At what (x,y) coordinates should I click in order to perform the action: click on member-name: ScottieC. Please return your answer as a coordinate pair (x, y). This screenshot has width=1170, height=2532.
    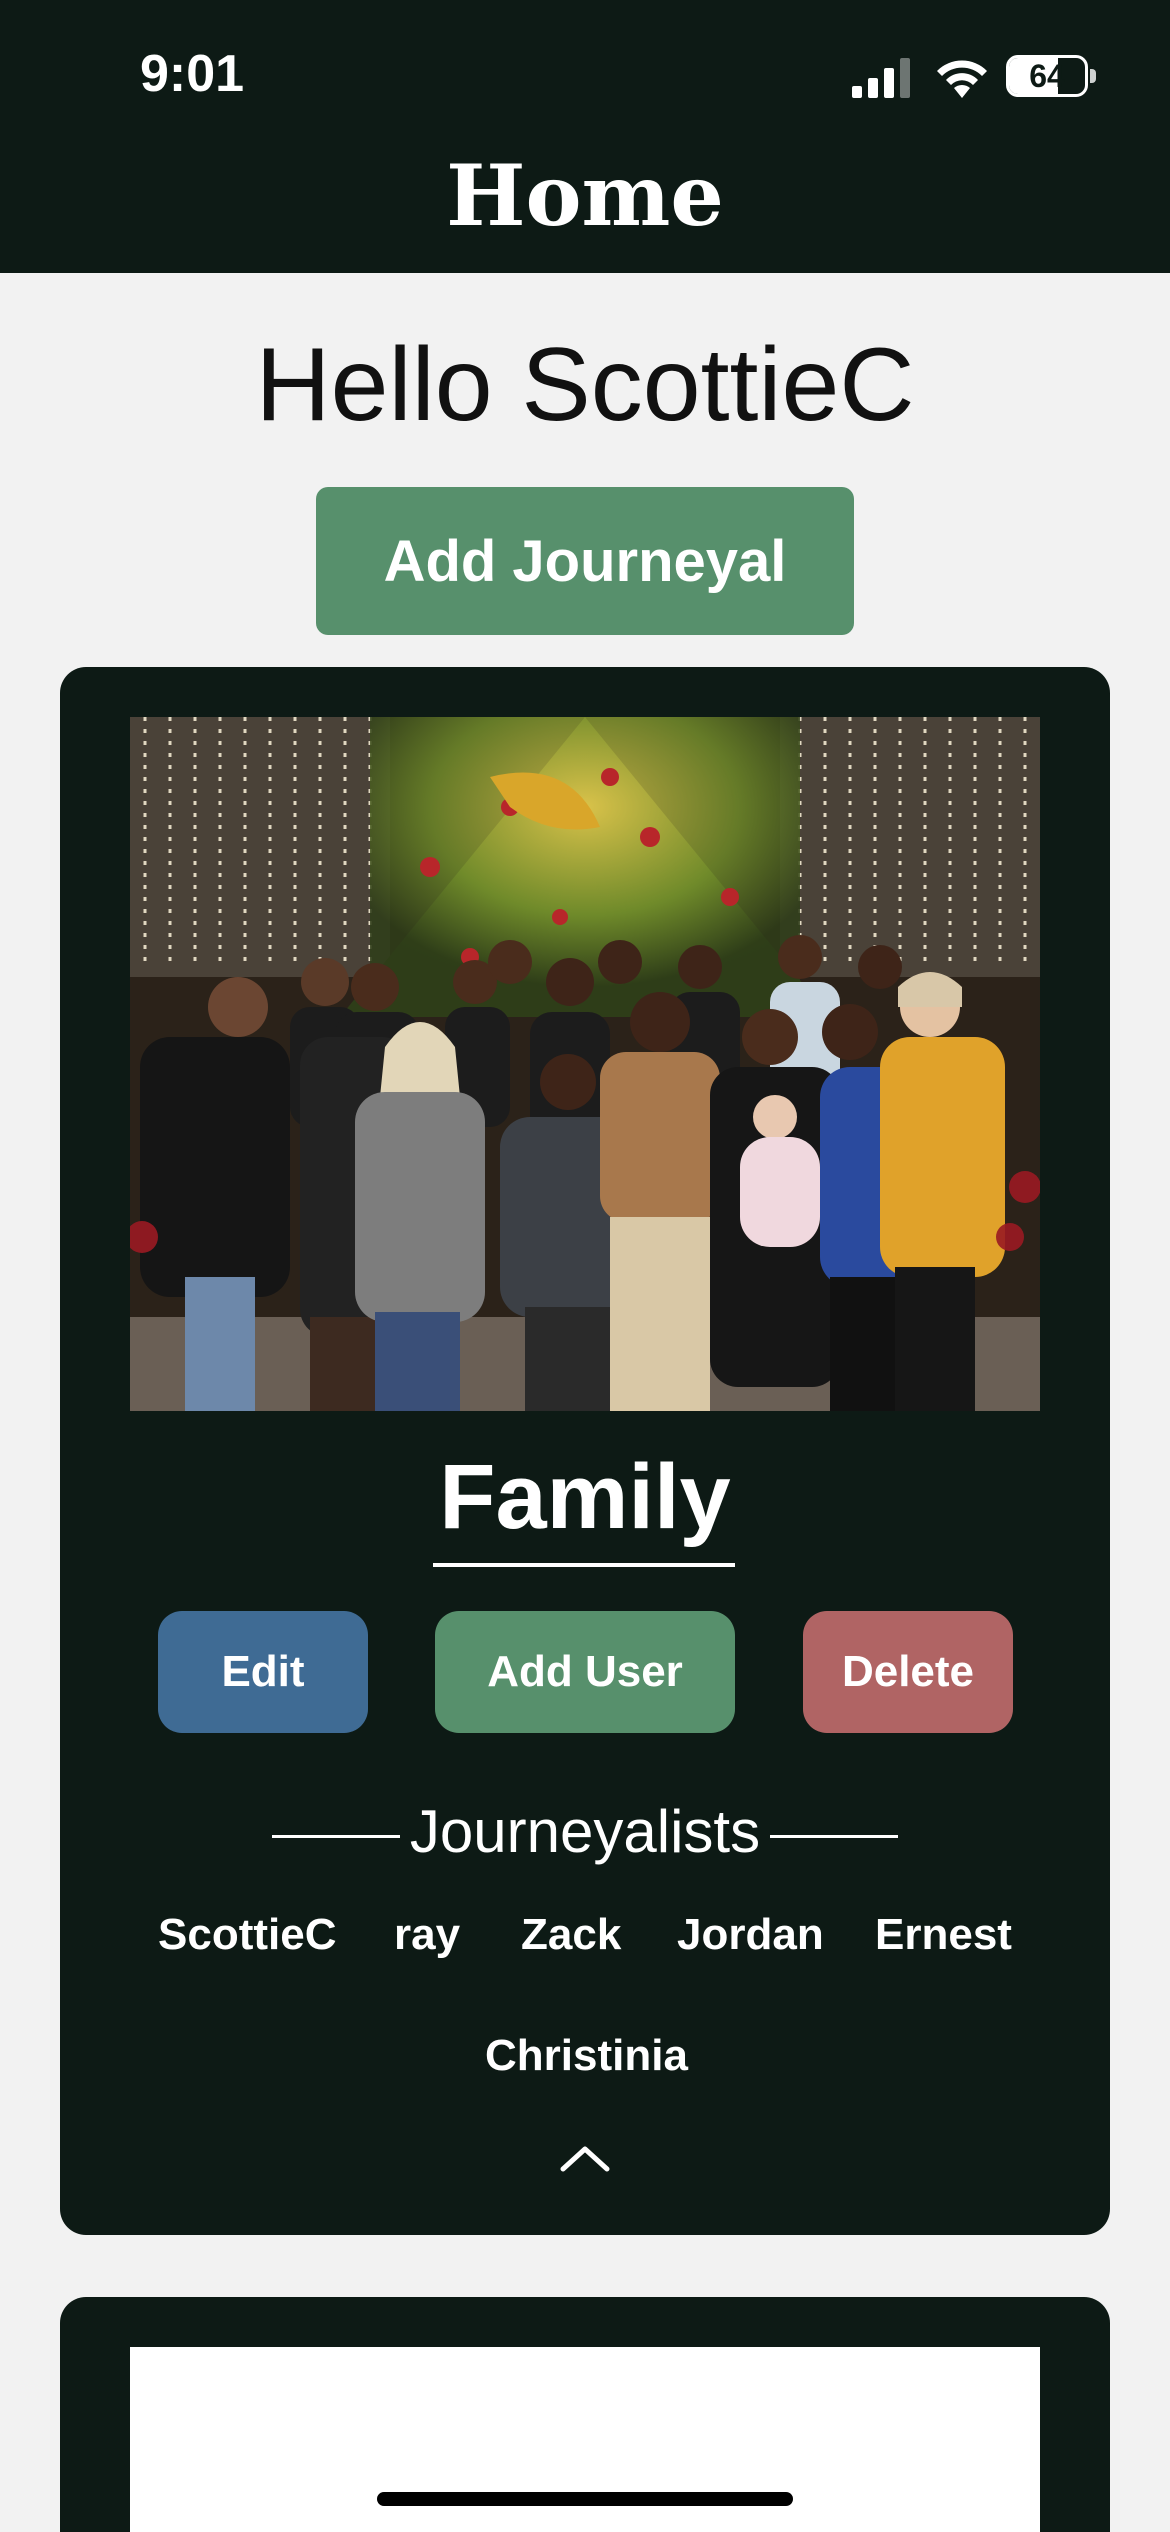
    Looking at the image, I should click on (247, 1935).